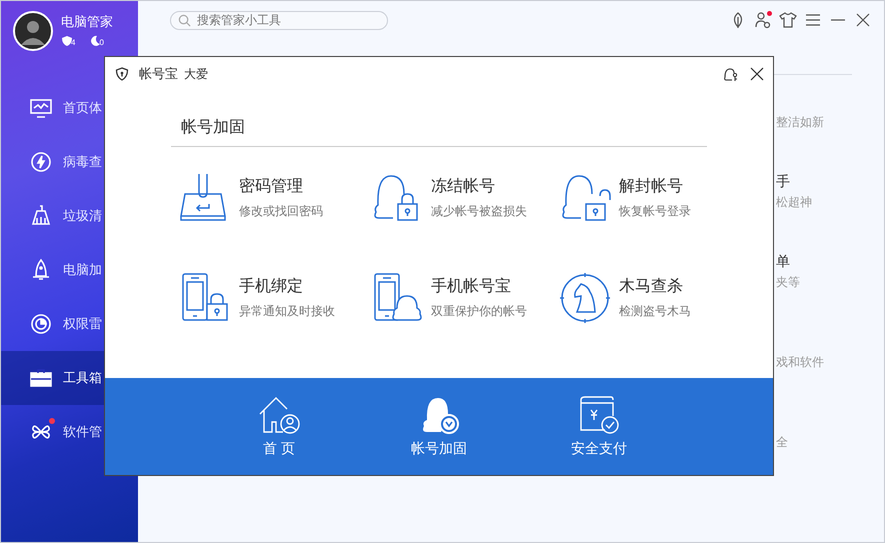  I want to click on radar-icon, so click(41, 324).